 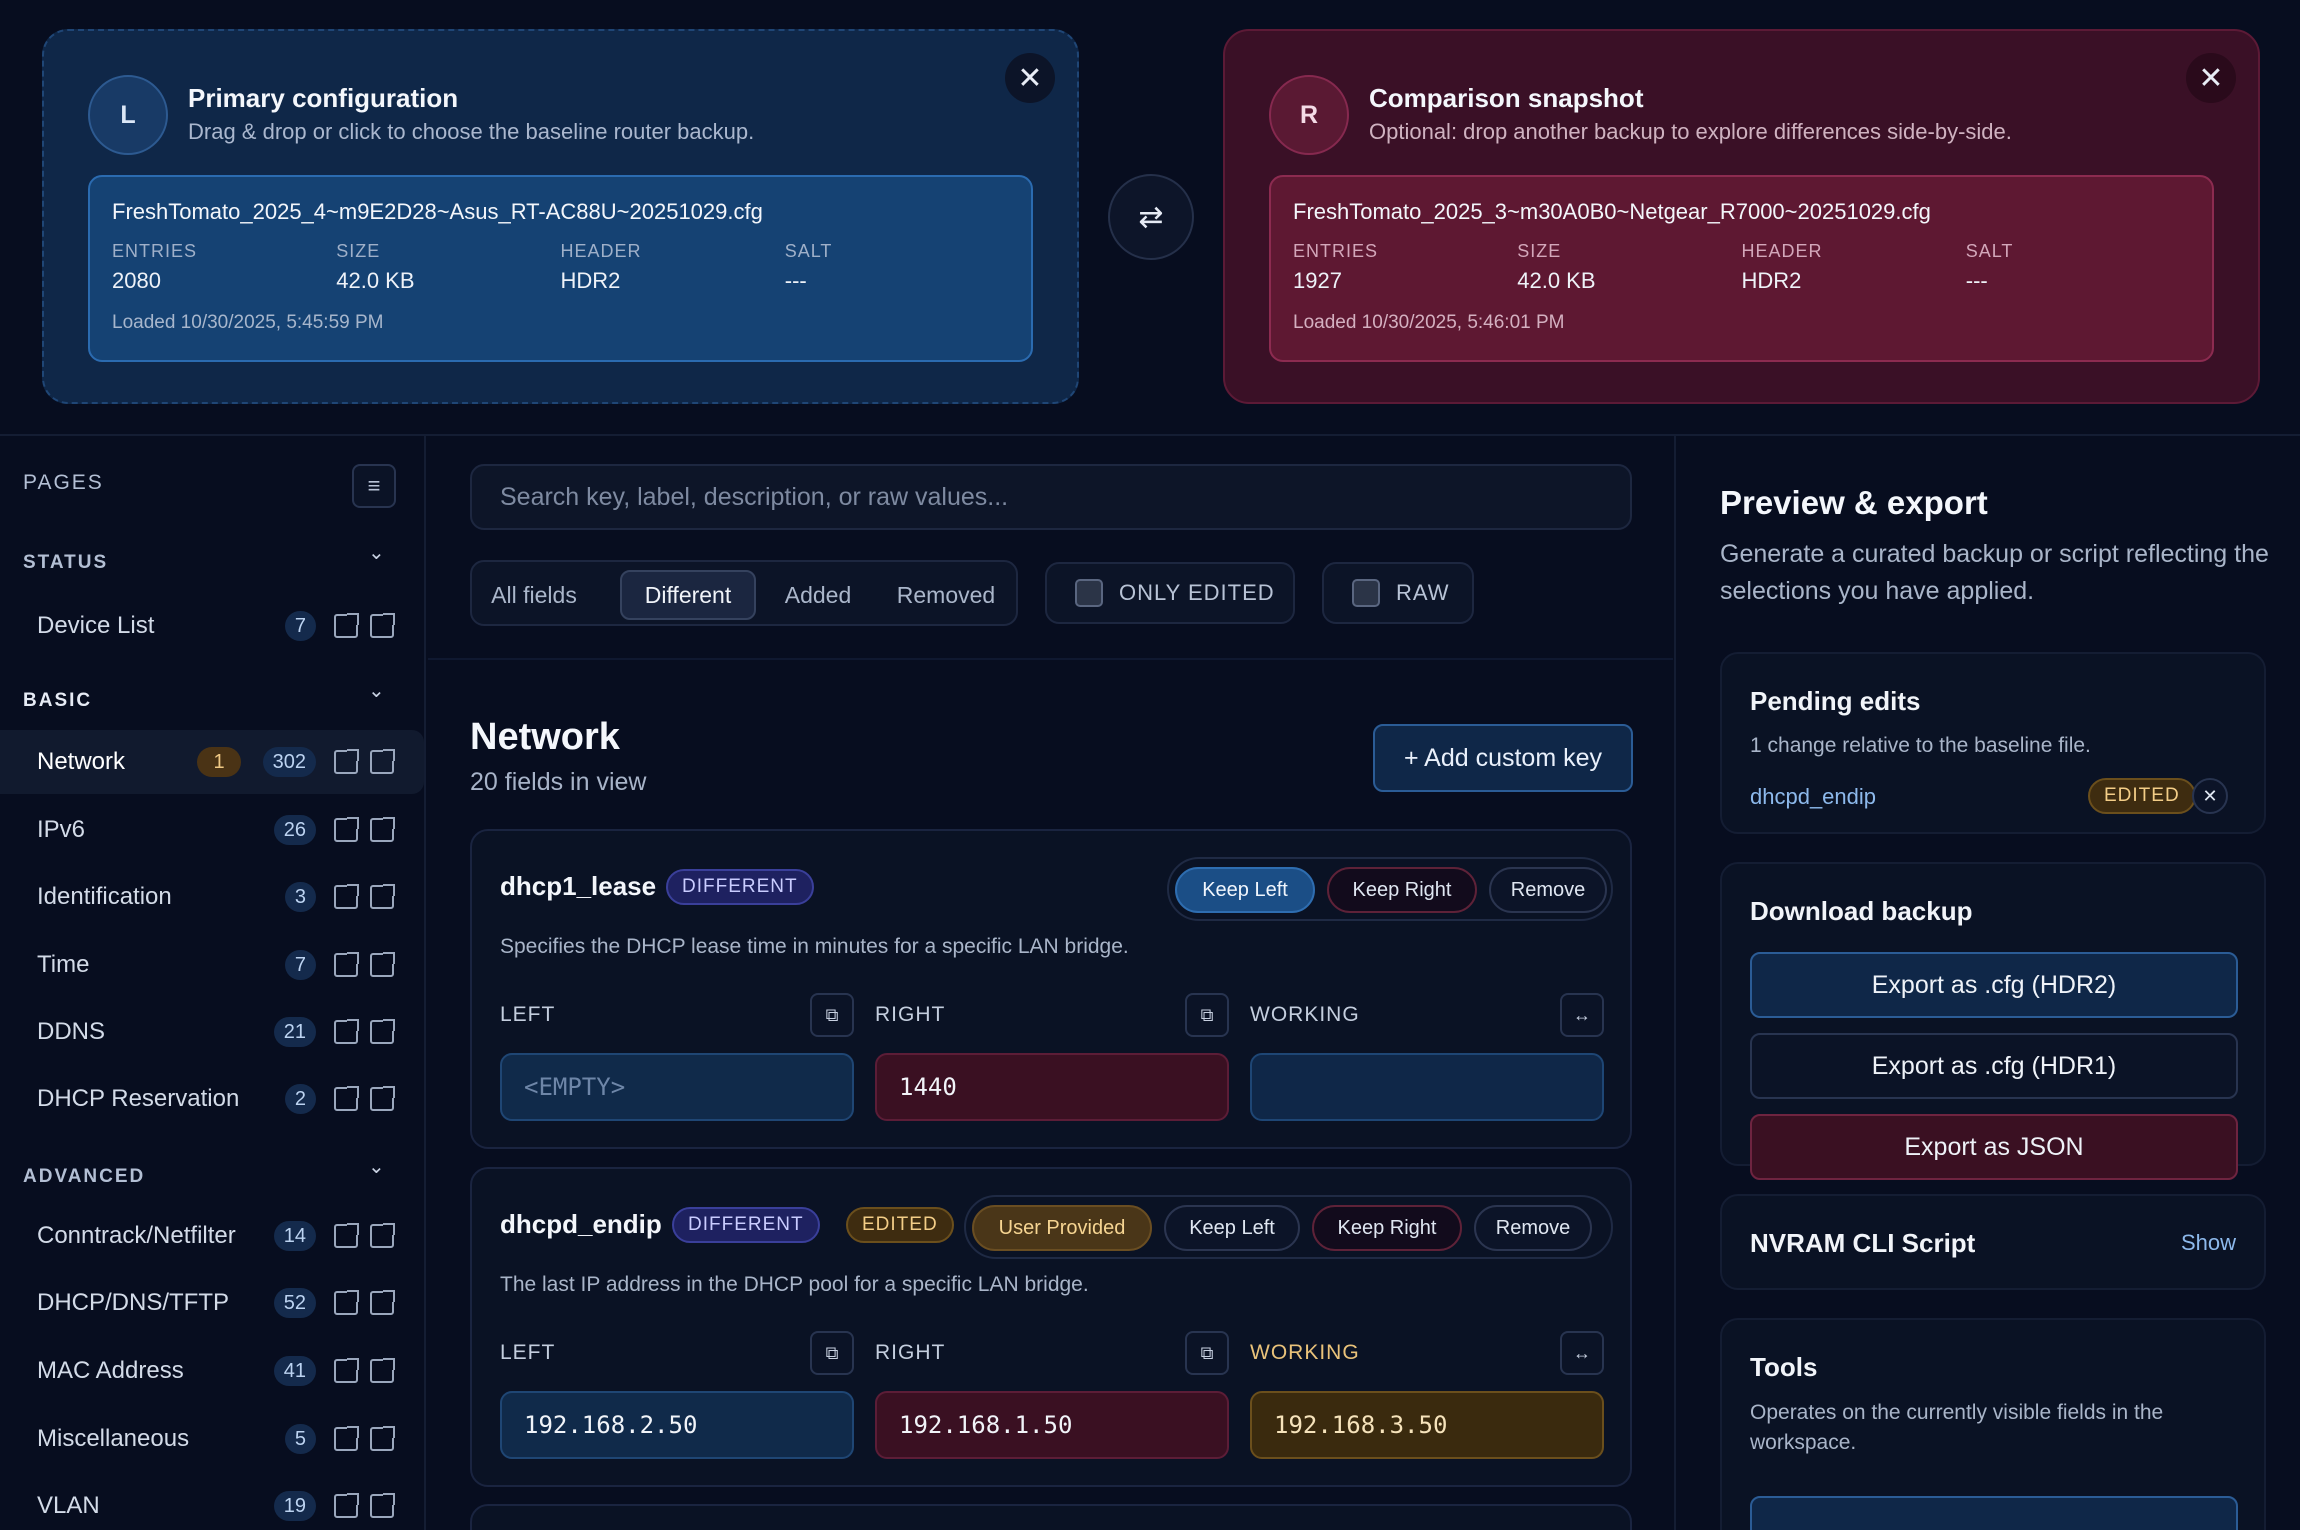 What do you see at coordinates (946, 595) in the screenshot?
I see `filter-removed: Removed` at bounding box center [946, 595].